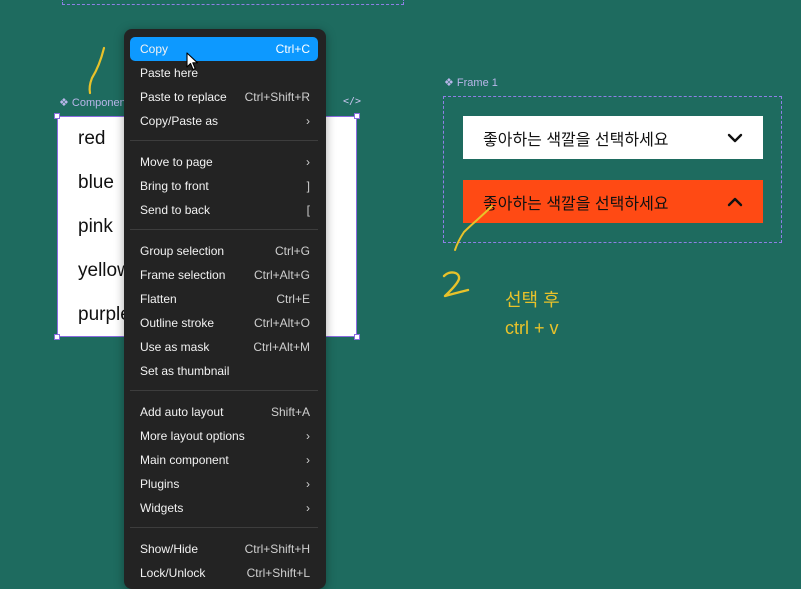 Image resolution: width=801 pixels, height=589 pixels. I want to click on note-line-2: ctrl + v, so click(532, 328).